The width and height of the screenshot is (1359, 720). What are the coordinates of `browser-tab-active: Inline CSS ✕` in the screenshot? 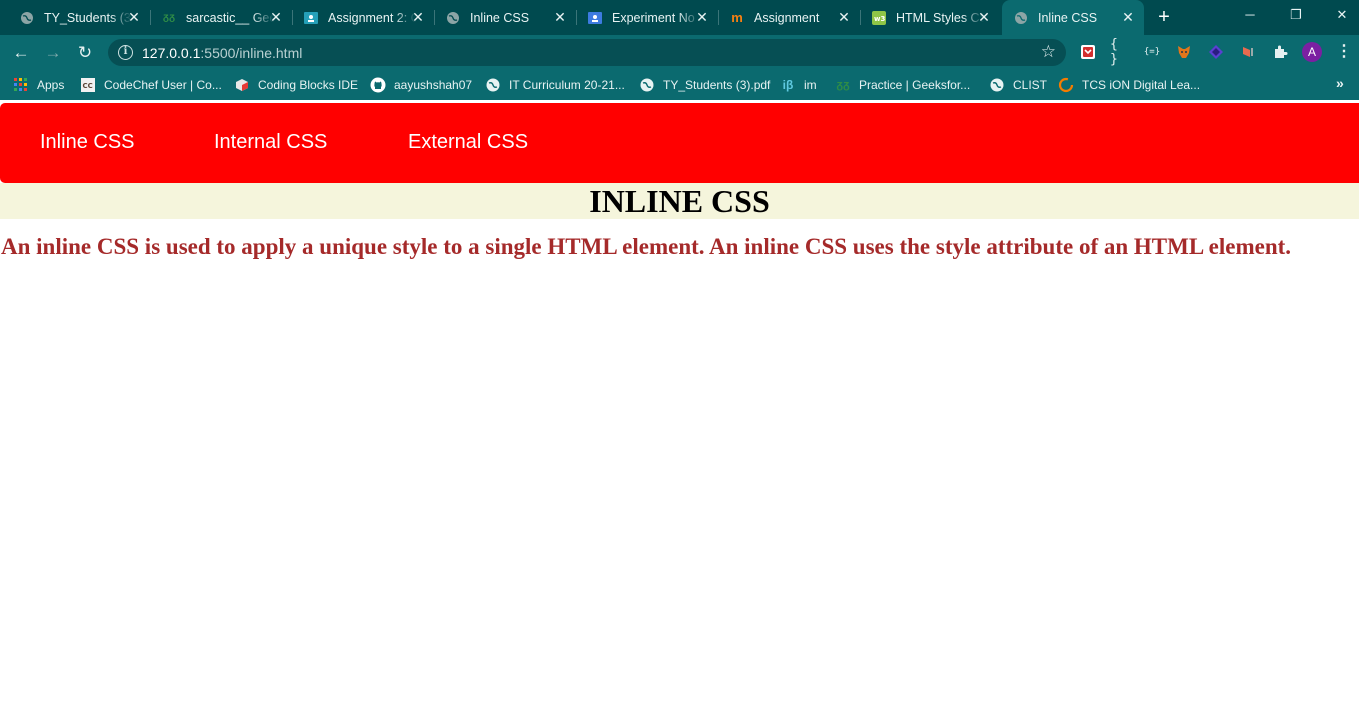 It's located at (1073, 17).